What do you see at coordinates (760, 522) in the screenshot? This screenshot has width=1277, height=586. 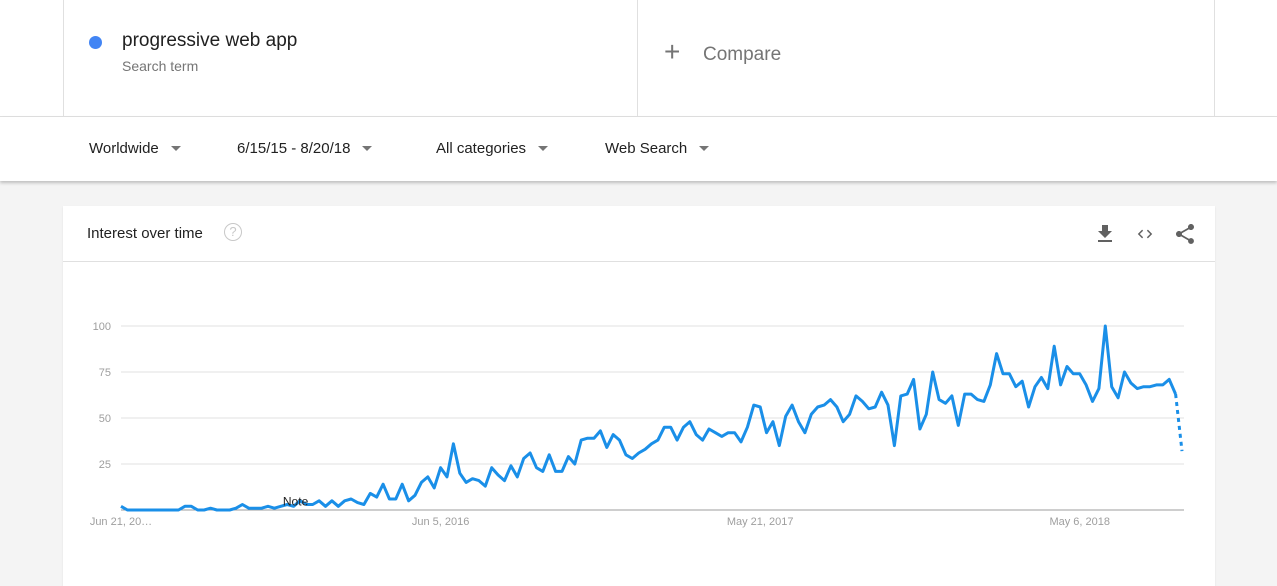 I see `x-tick-label: May 21, 2017` at bounding box center [760, 522].